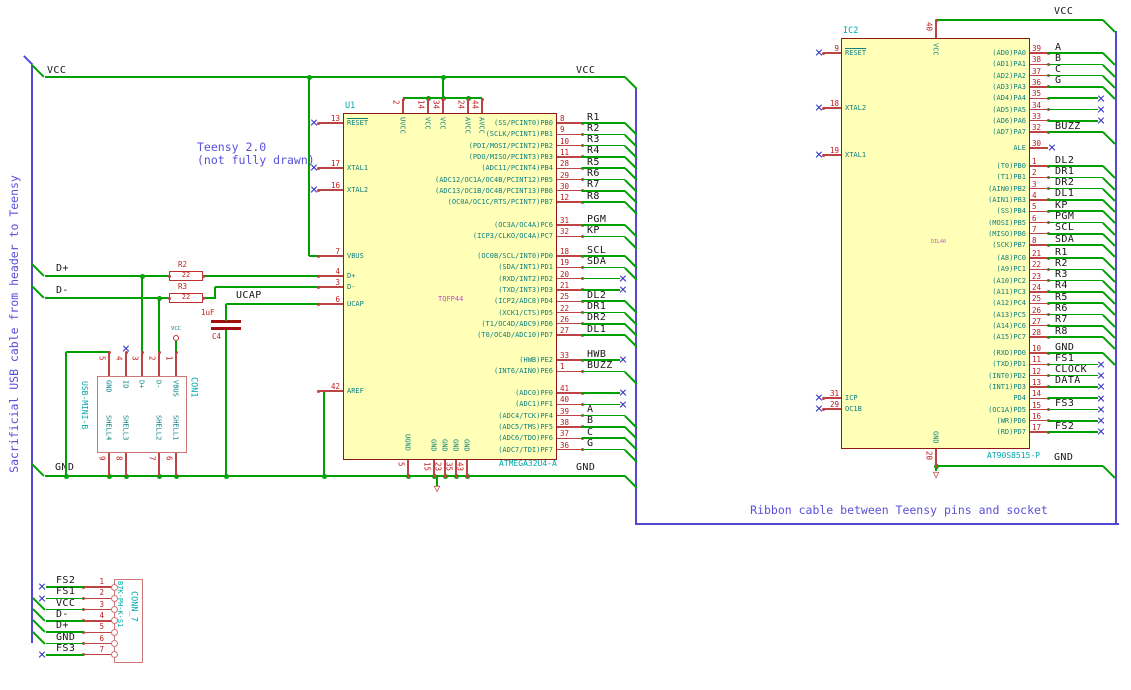 This screenshot has width=1131, height=690. I want to click on pin-number: 34, so click(436, 105).